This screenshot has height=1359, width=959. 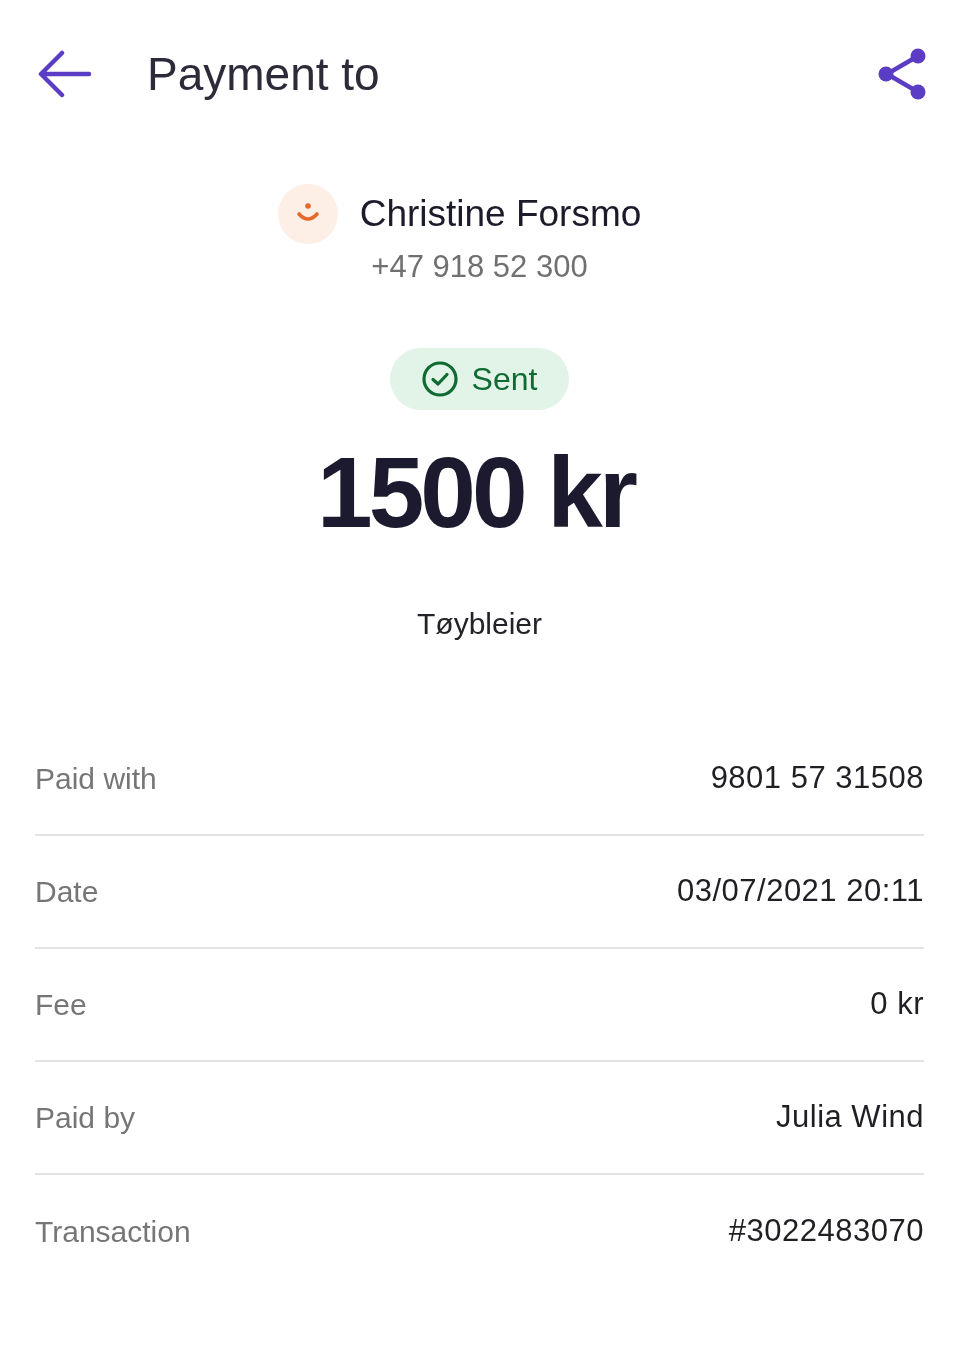 What do you see at coordinates (479, 267) in the screenshot?
I see `recipient-phone: +47 918 52 300` at bounding box center [479, 267].